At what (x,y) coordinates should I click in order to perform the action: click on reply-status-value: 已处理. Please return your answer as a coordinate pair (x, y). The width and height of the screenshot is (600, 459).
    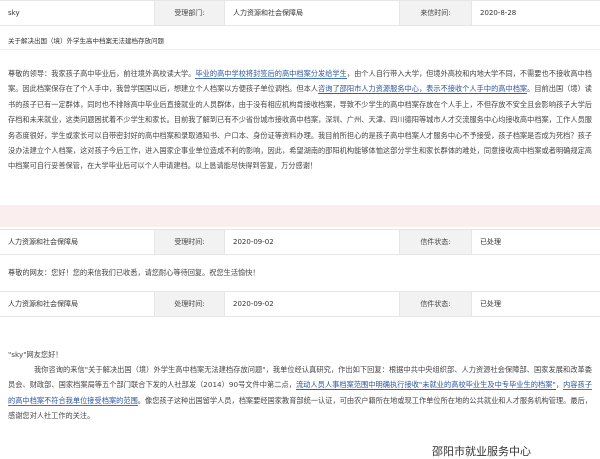
    Looking at the image, I should click on (536, 242).